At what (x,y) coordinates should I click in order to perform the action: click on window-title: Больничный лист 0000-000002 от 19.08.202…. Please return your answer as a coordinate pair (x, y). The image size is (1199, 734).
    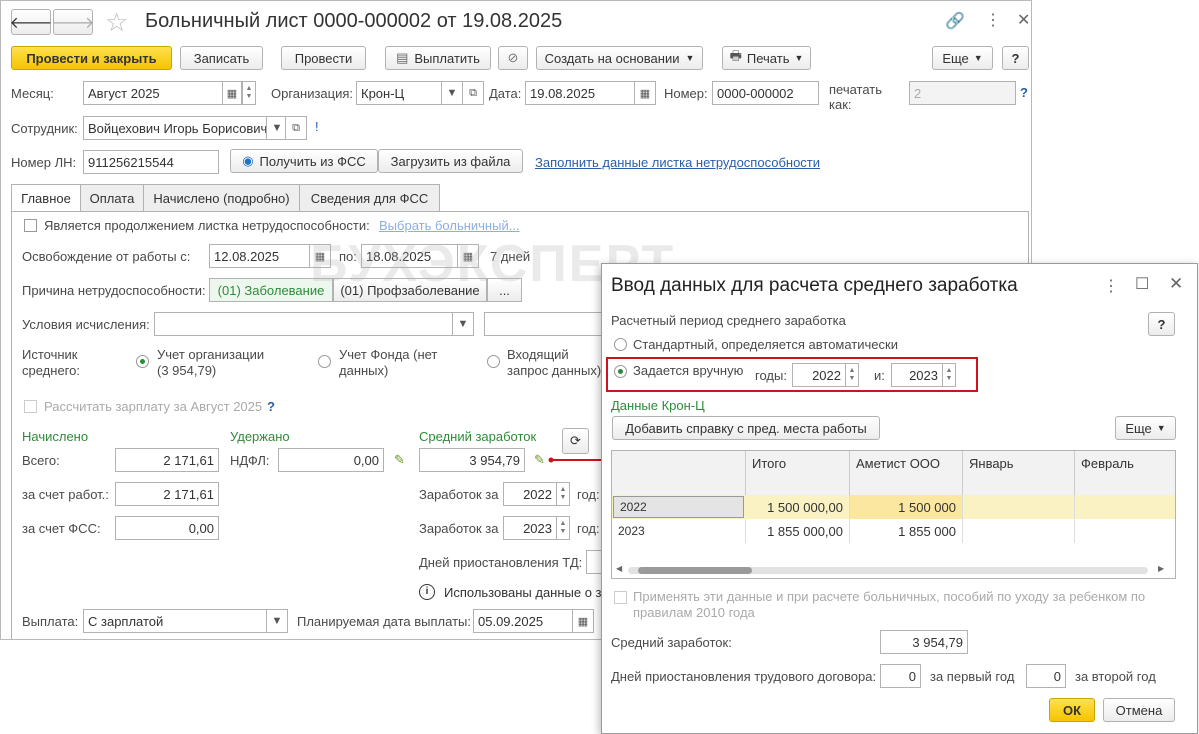
    Looking at the image, I should click on (354, 21).